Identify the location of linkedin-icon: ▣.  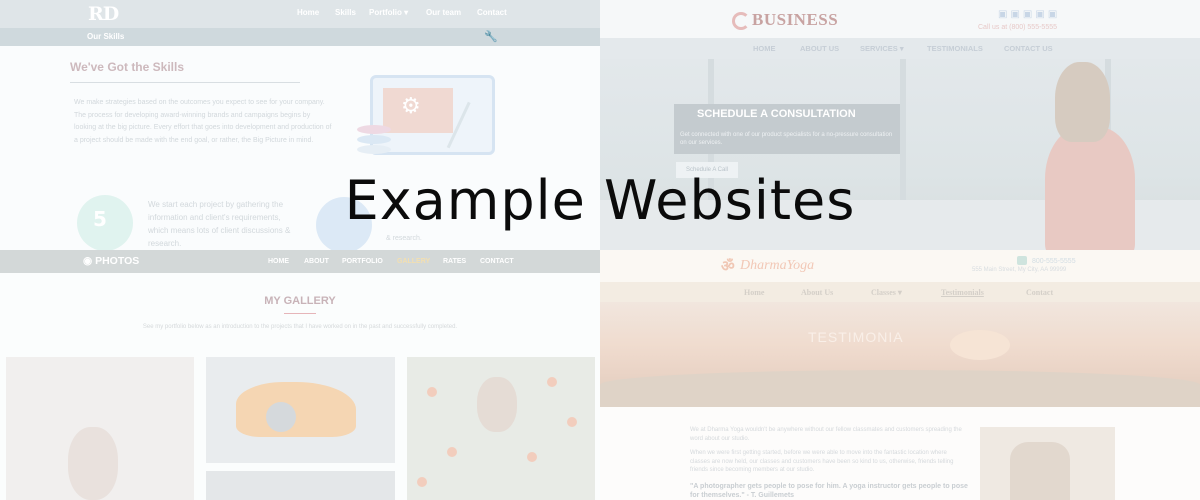
(1054, 14).